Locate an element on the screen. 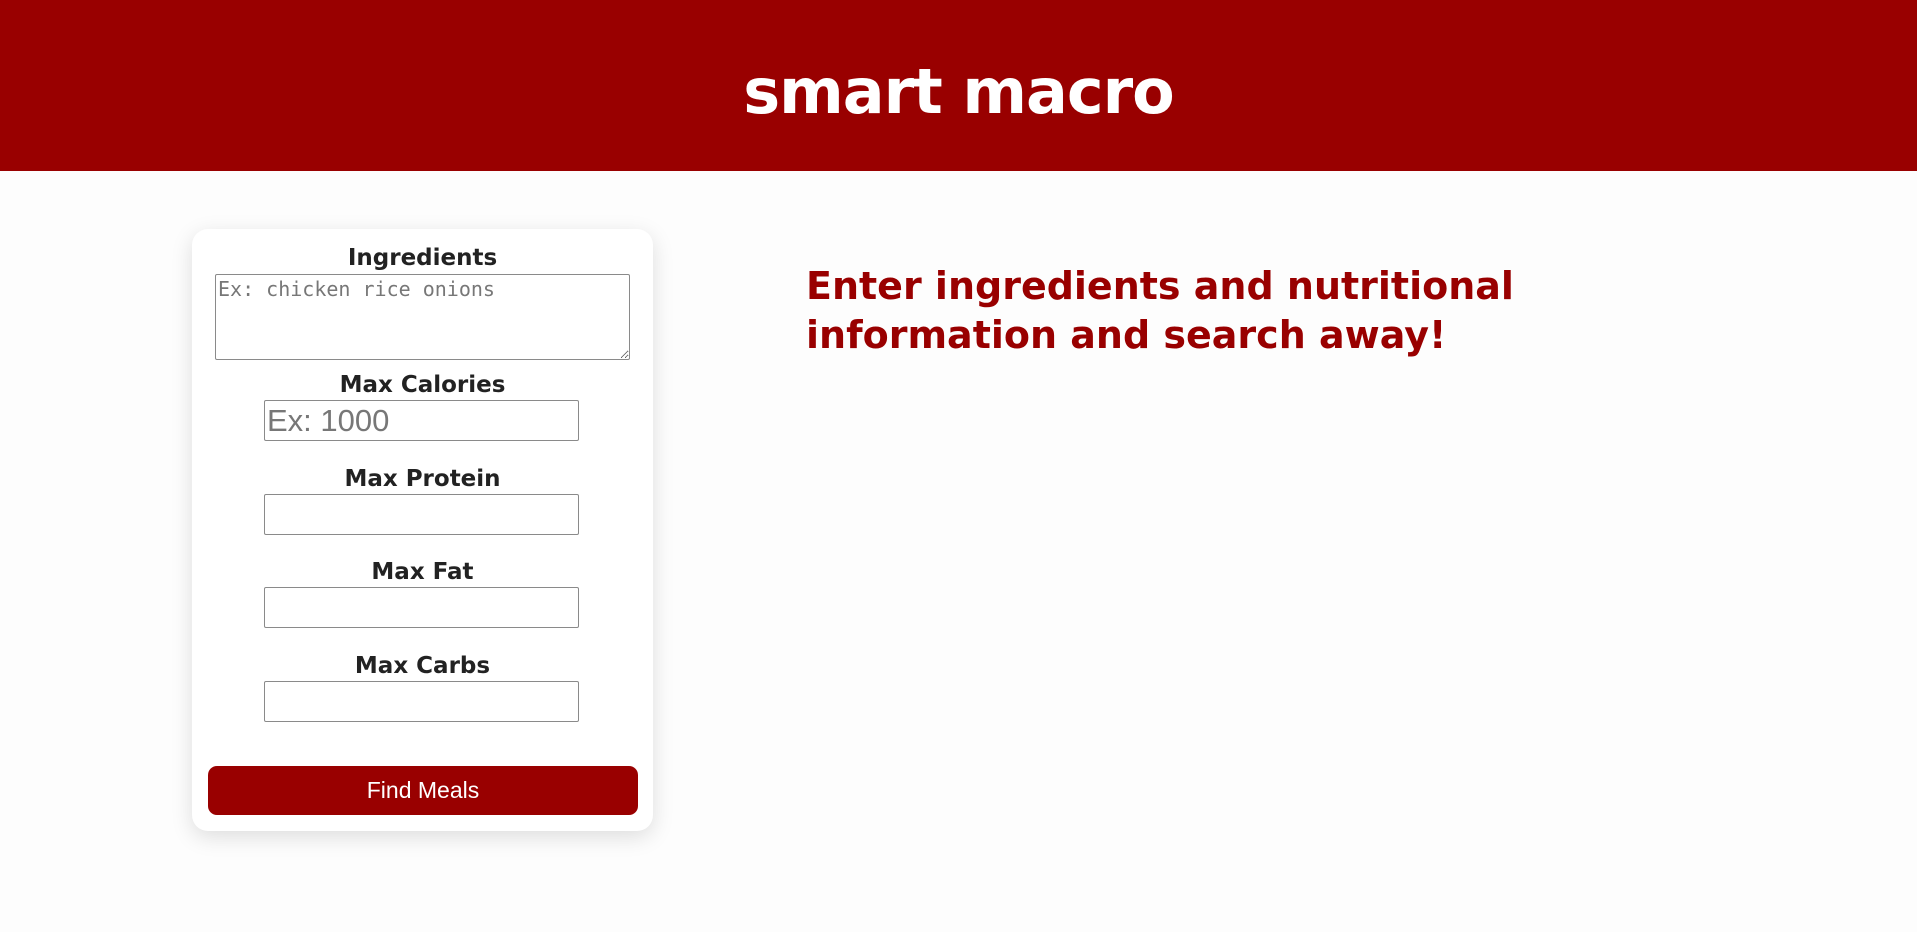 This screenshot has width=1917, height=932. ingredients-label: Ingredients is located at coordinates (422, 258).